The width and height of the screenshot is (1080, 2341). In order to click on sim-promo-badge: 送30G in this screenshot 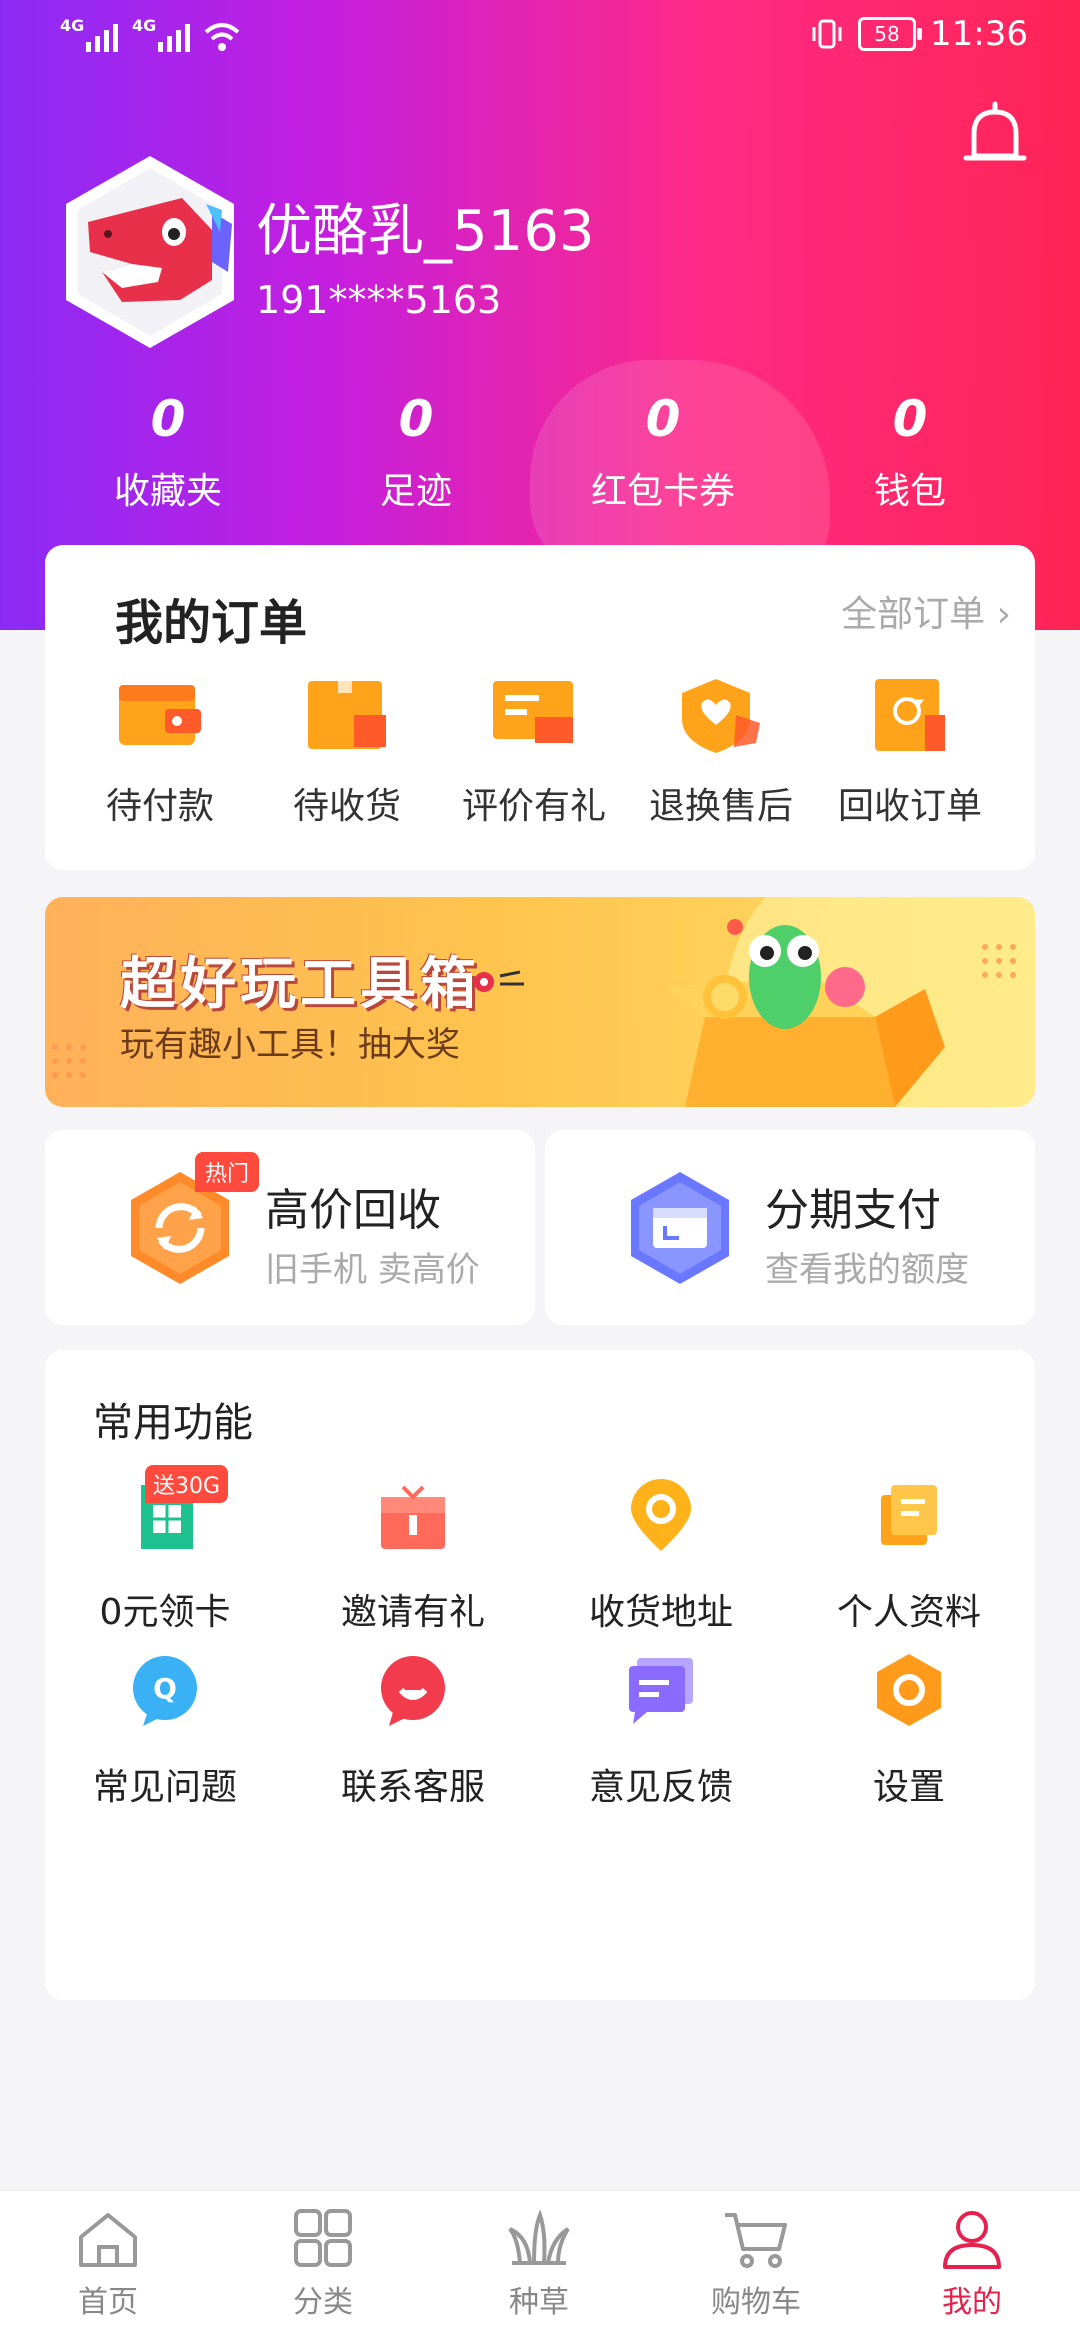, I will do `click(187, 1484)`.